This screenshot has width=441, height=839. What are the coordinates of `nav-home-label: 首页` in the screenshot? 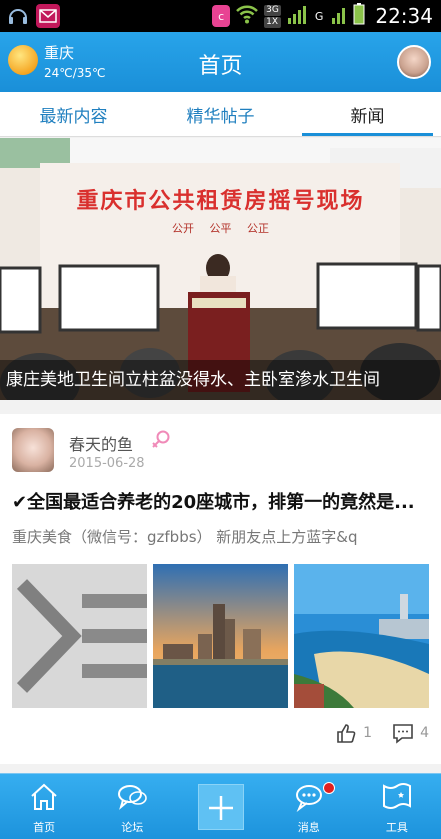 It's located at (44, 827).